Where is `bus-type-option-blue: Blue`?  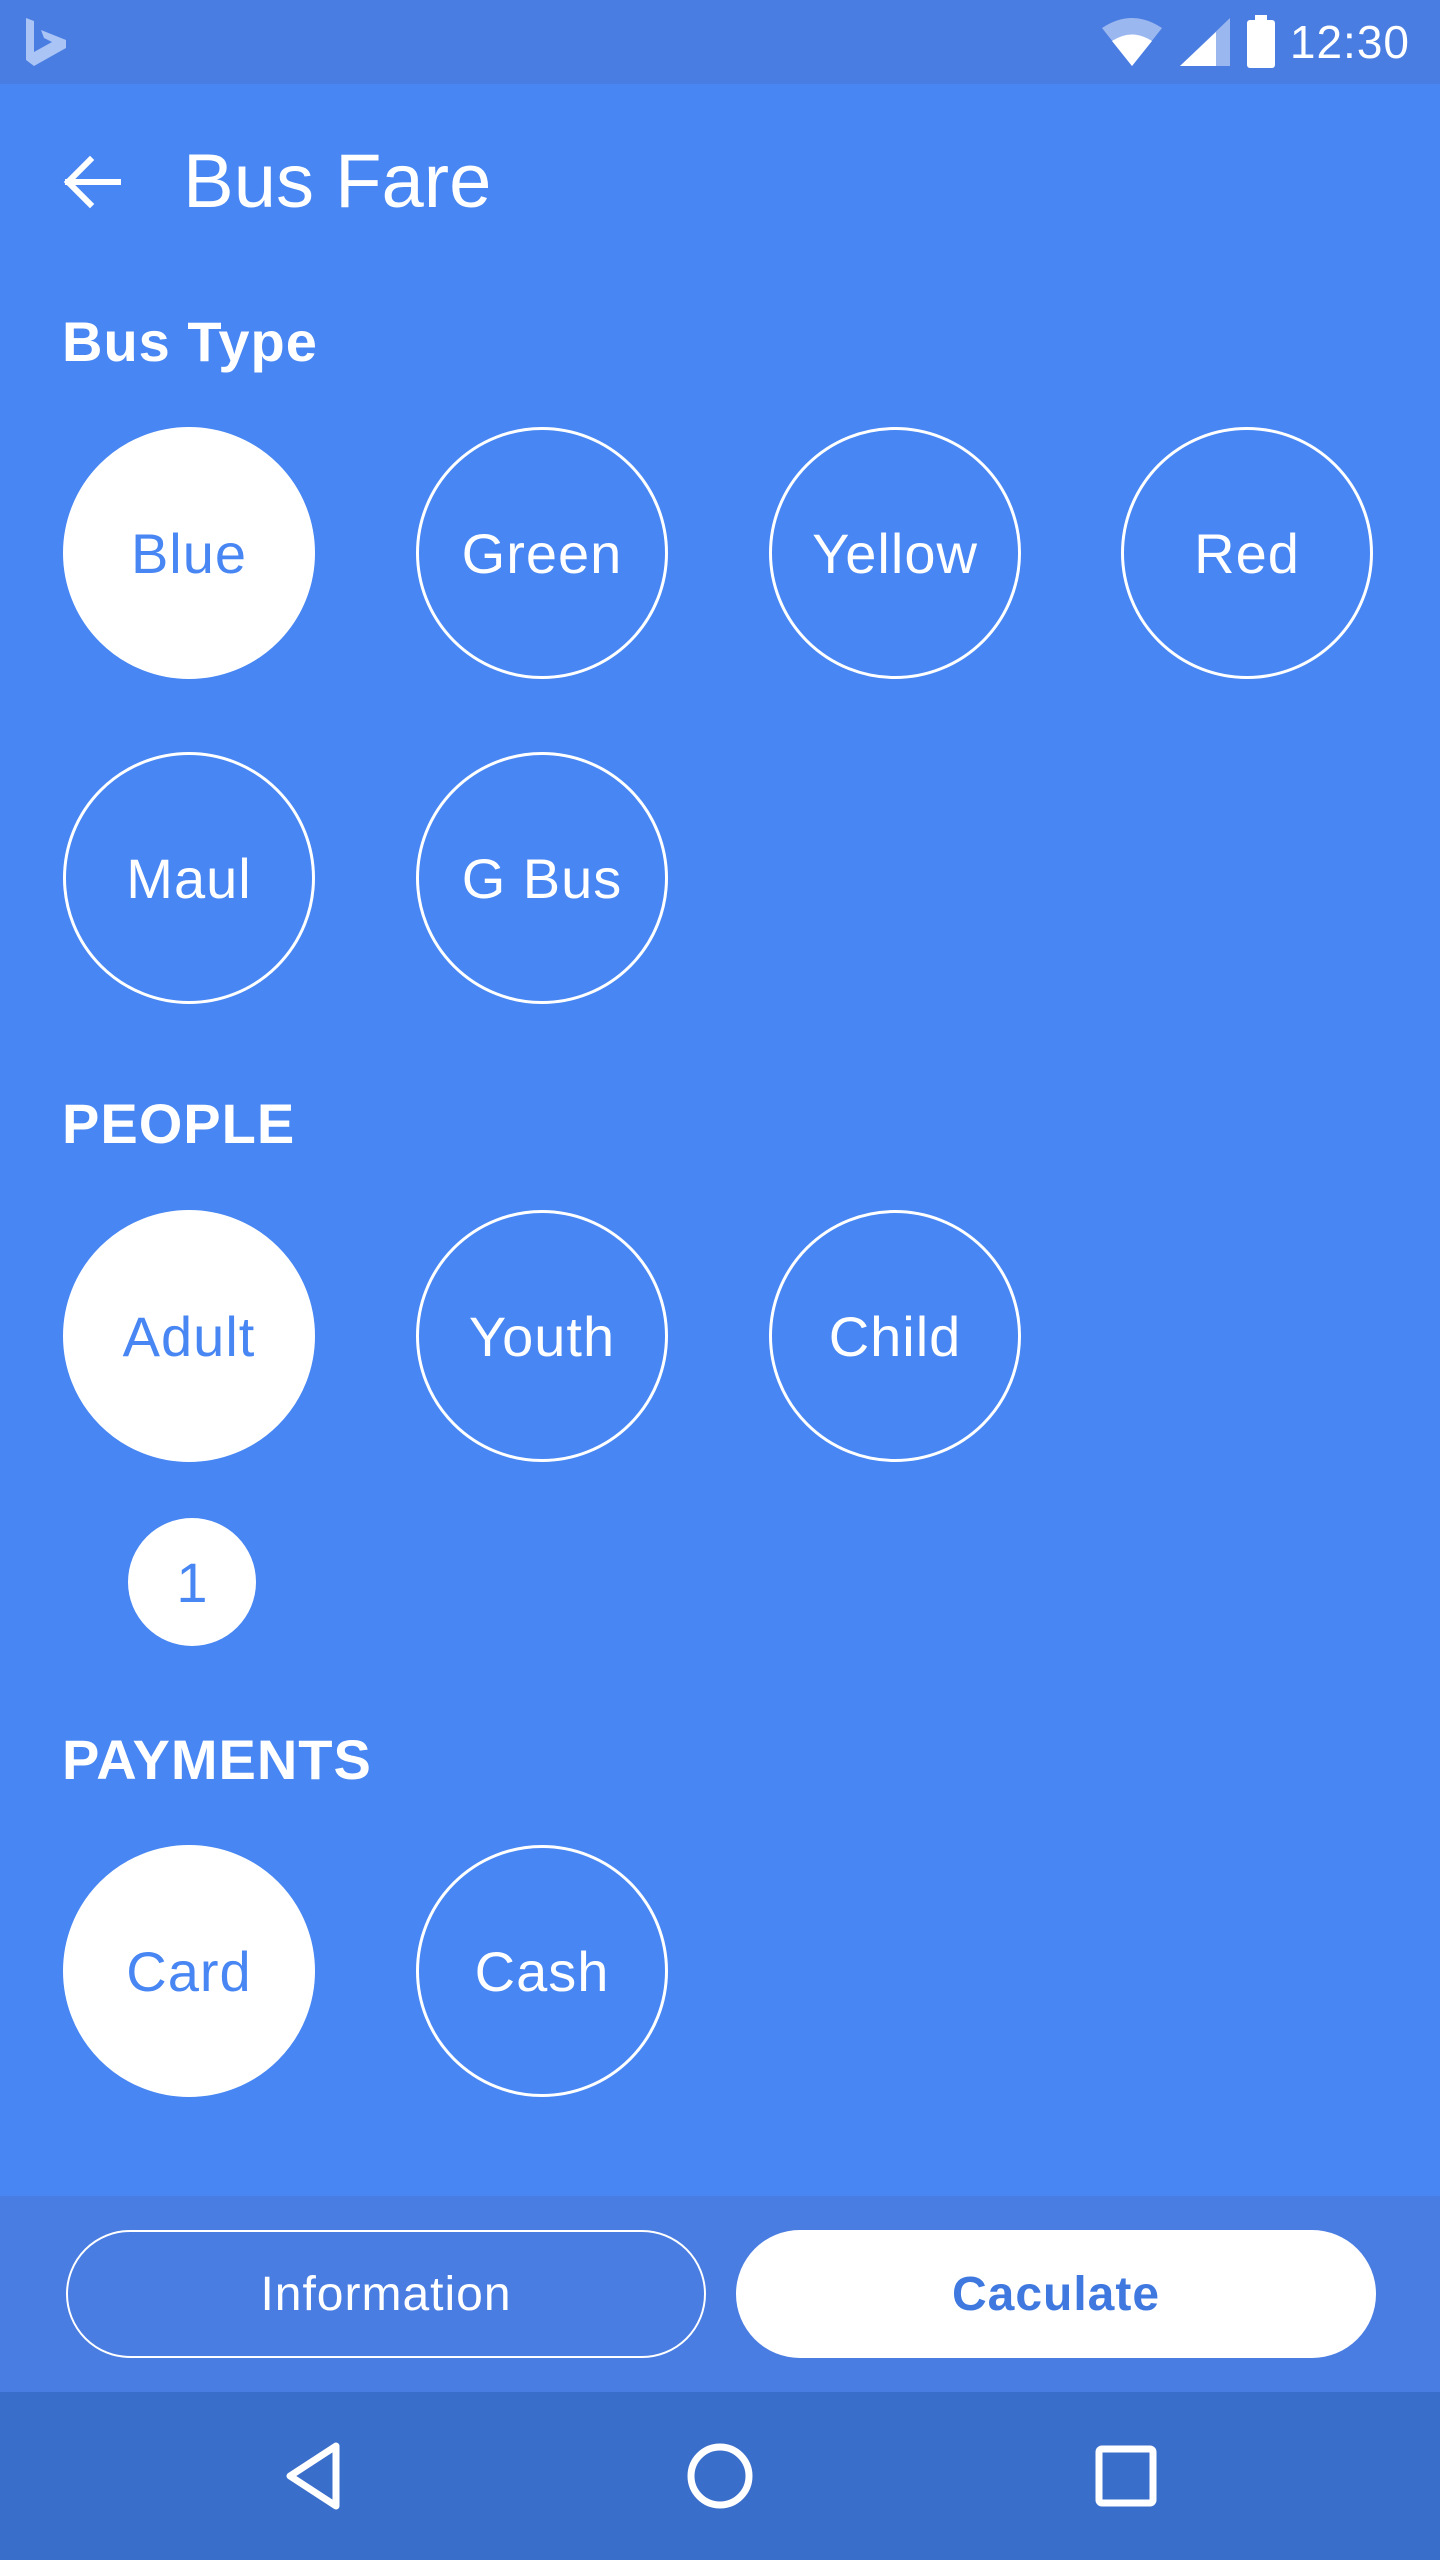
bus-type-option-blue: Blue is located at coordinates (189, 553).